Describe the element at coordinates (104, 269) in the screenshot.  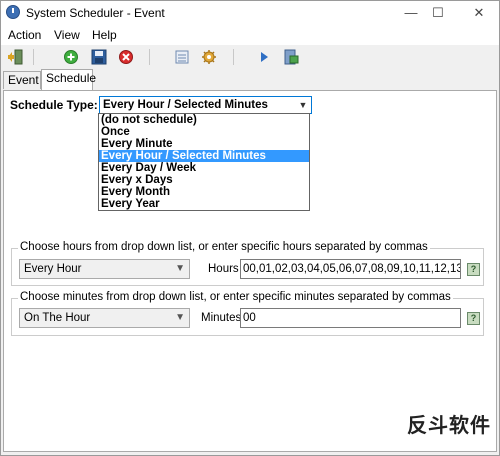
I see `hours-combo: Every Hour ▼` at that location.